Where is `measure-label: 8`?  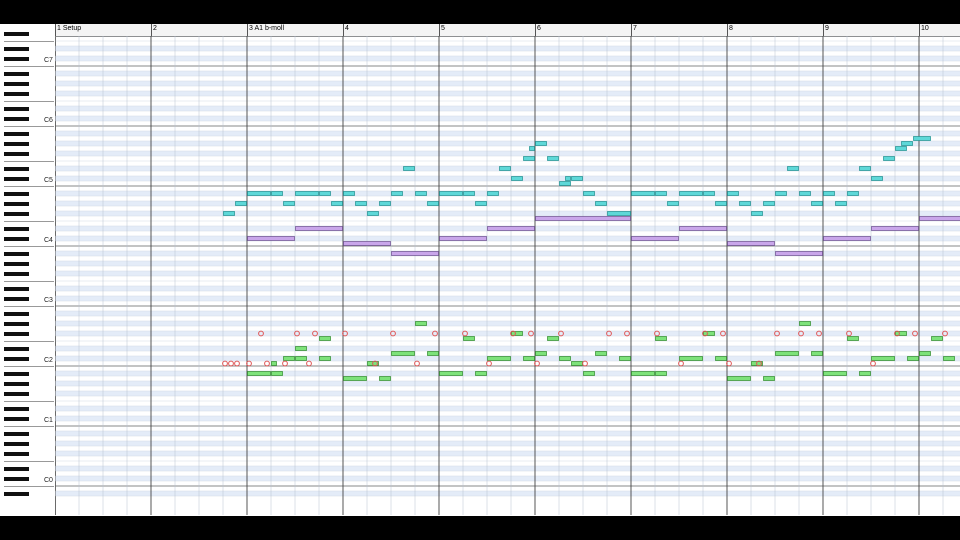
measure-label: 8 is located at coordinates (731, 28).